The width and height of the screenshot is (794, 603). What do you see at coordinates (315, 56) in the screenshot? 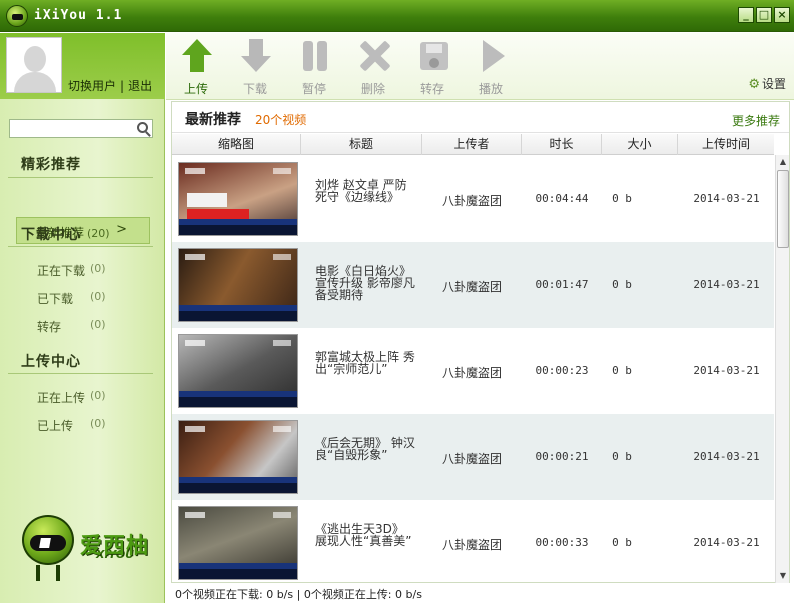
I see `pause-icon` at bounding box center [315, 56].